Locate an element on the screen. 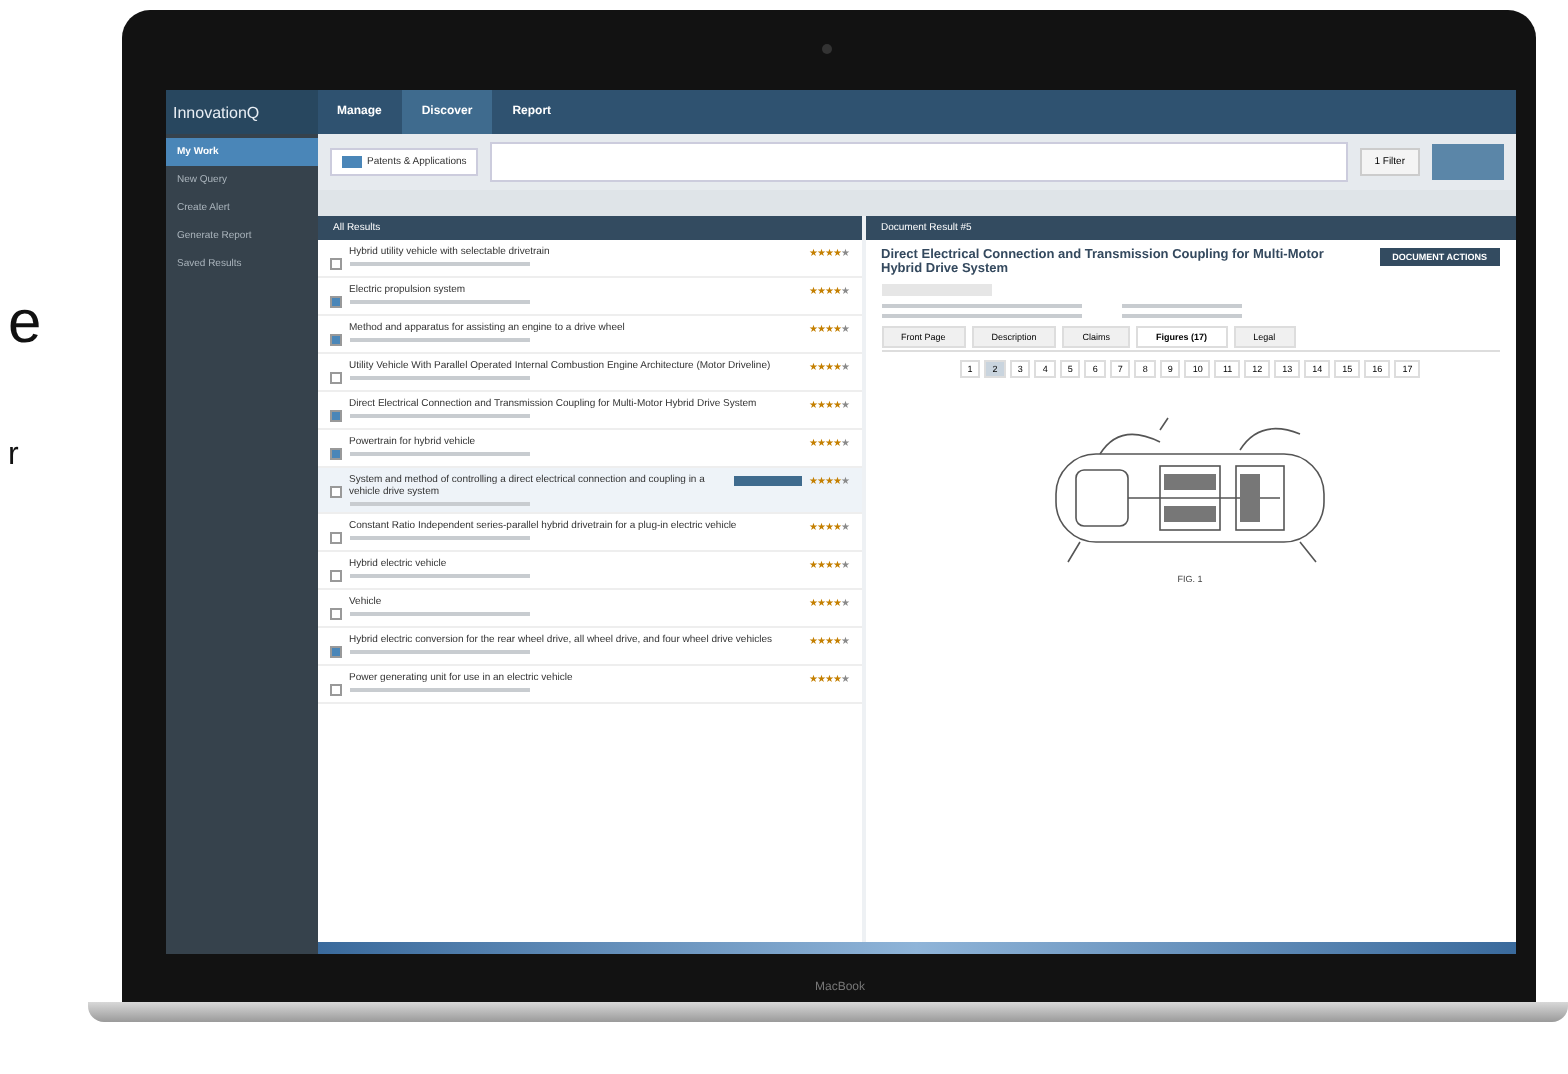  document-icon is located at coordinates (351, 162).